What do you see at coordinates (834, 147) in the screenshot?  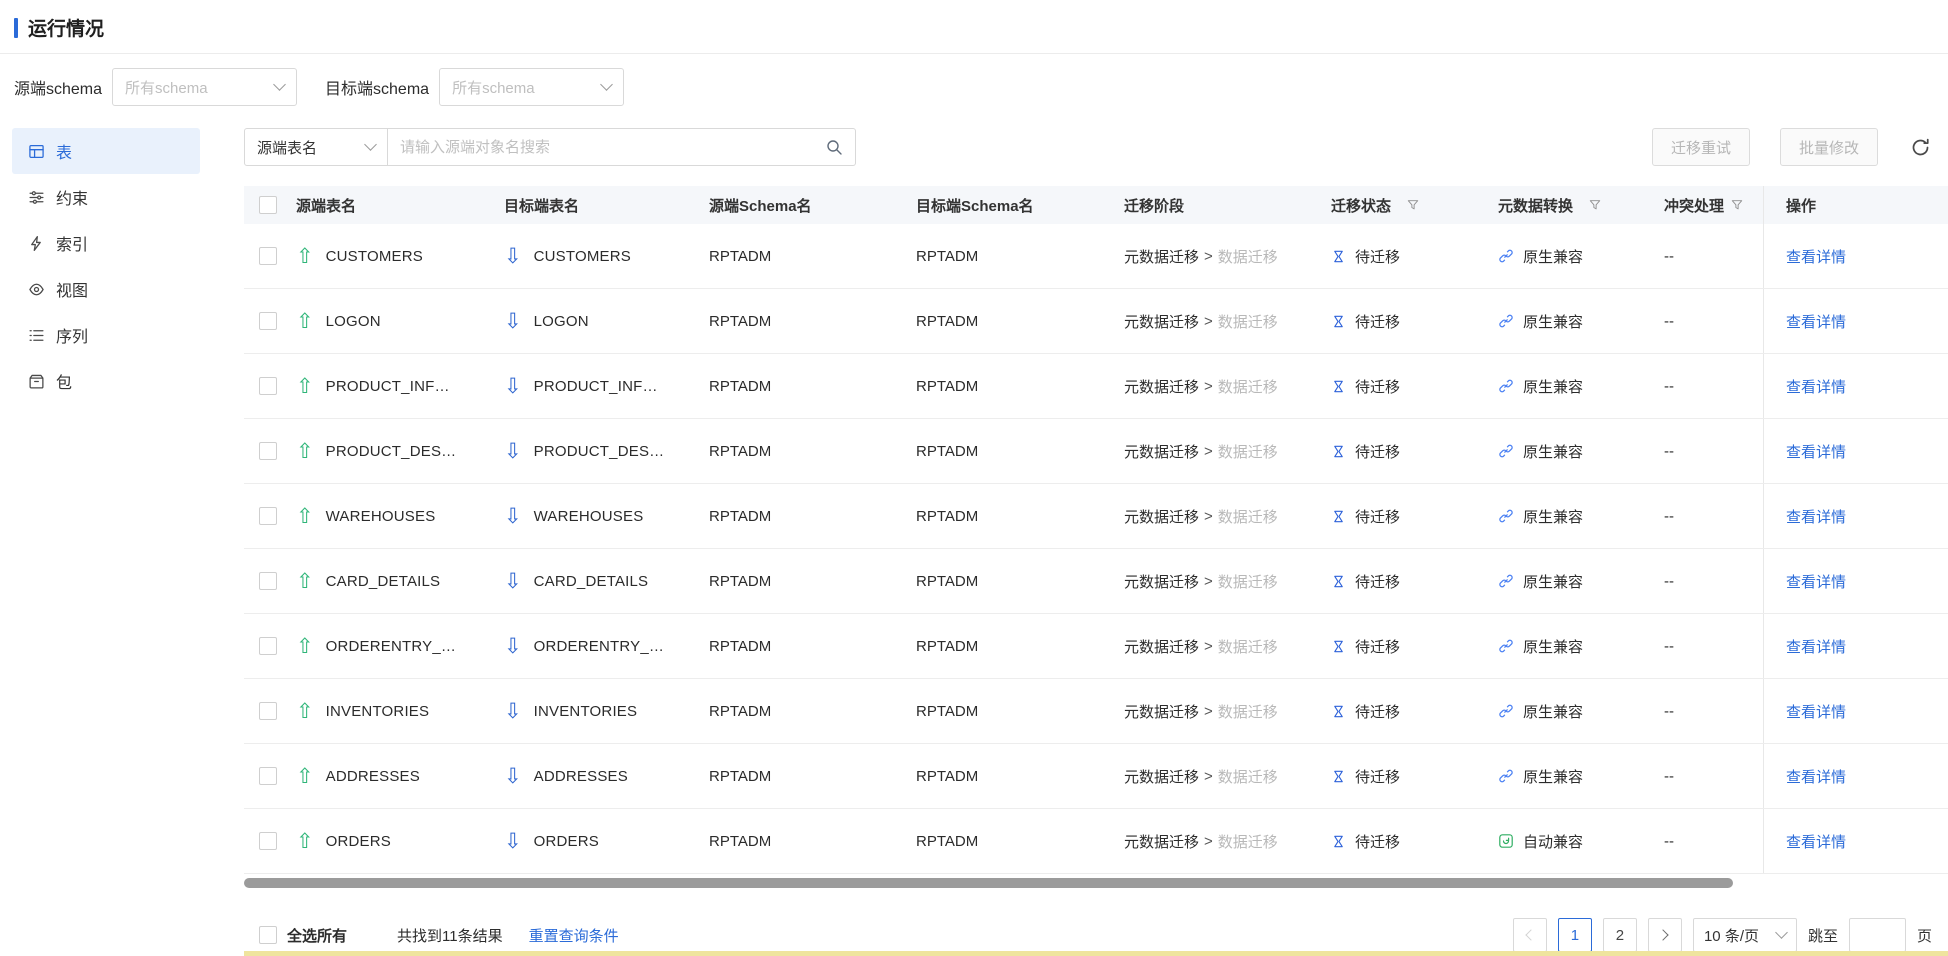 I see `search-icon` at bounding box center [834, 147].